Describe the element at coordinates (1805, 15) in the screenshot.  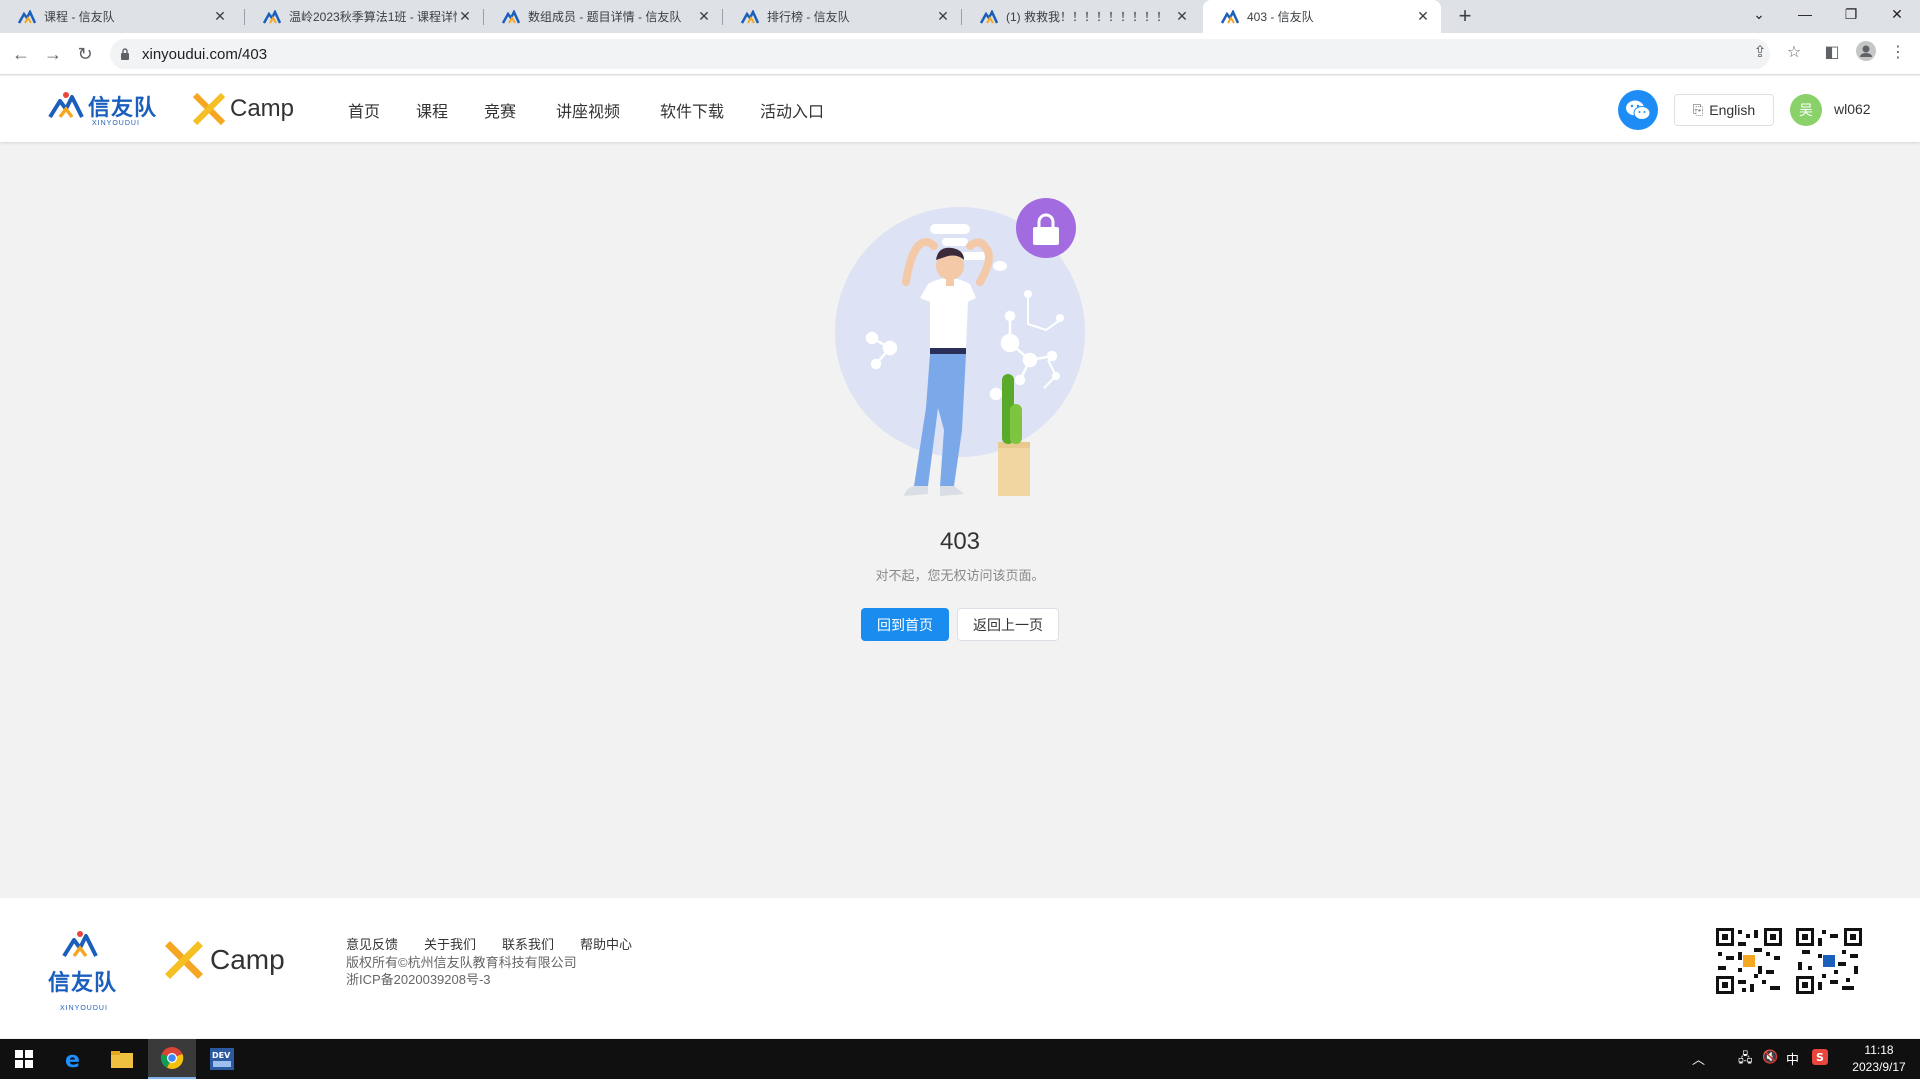
I see `minimize-button: —` at that location.